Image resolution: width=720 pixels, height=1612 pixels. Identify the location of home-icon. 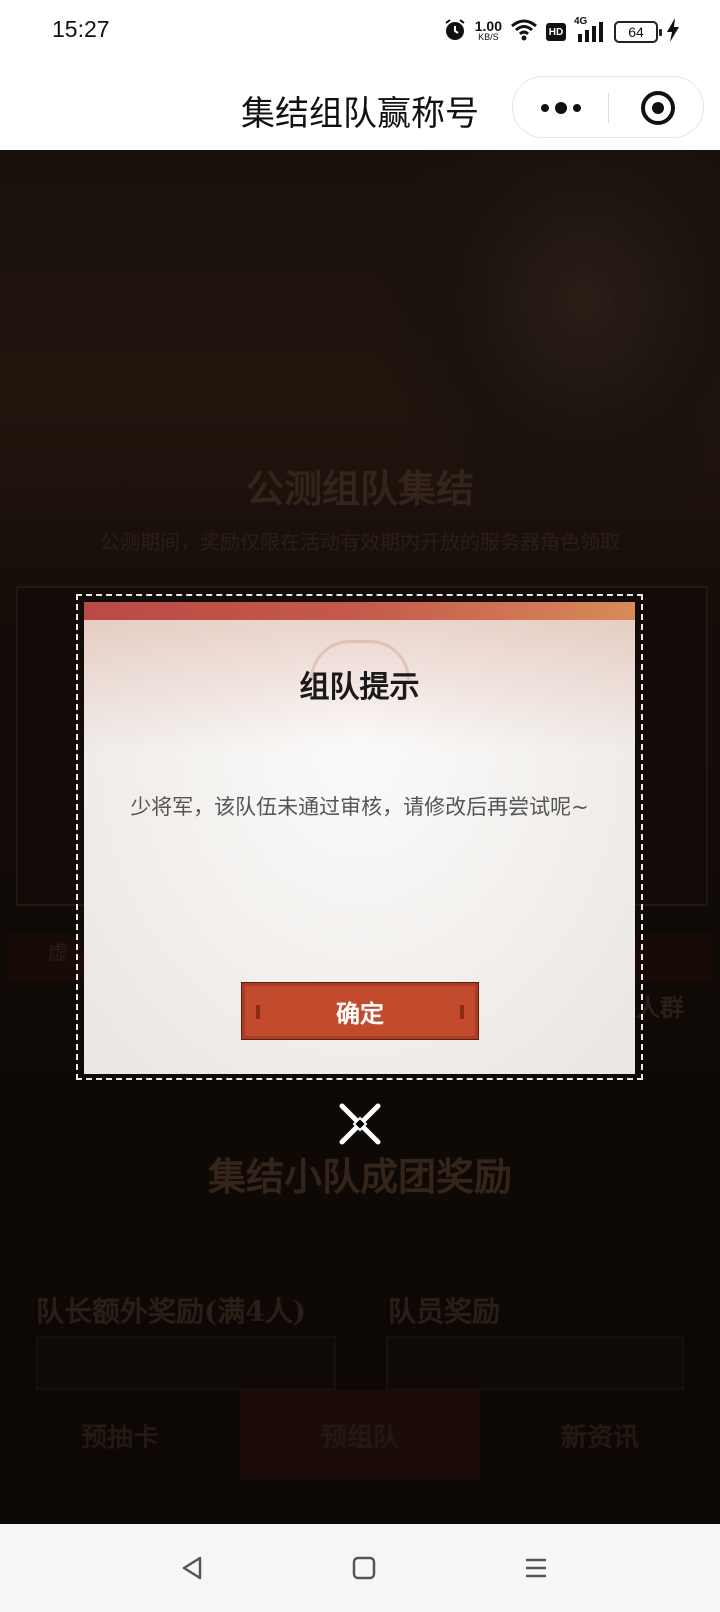
(364, 1568).